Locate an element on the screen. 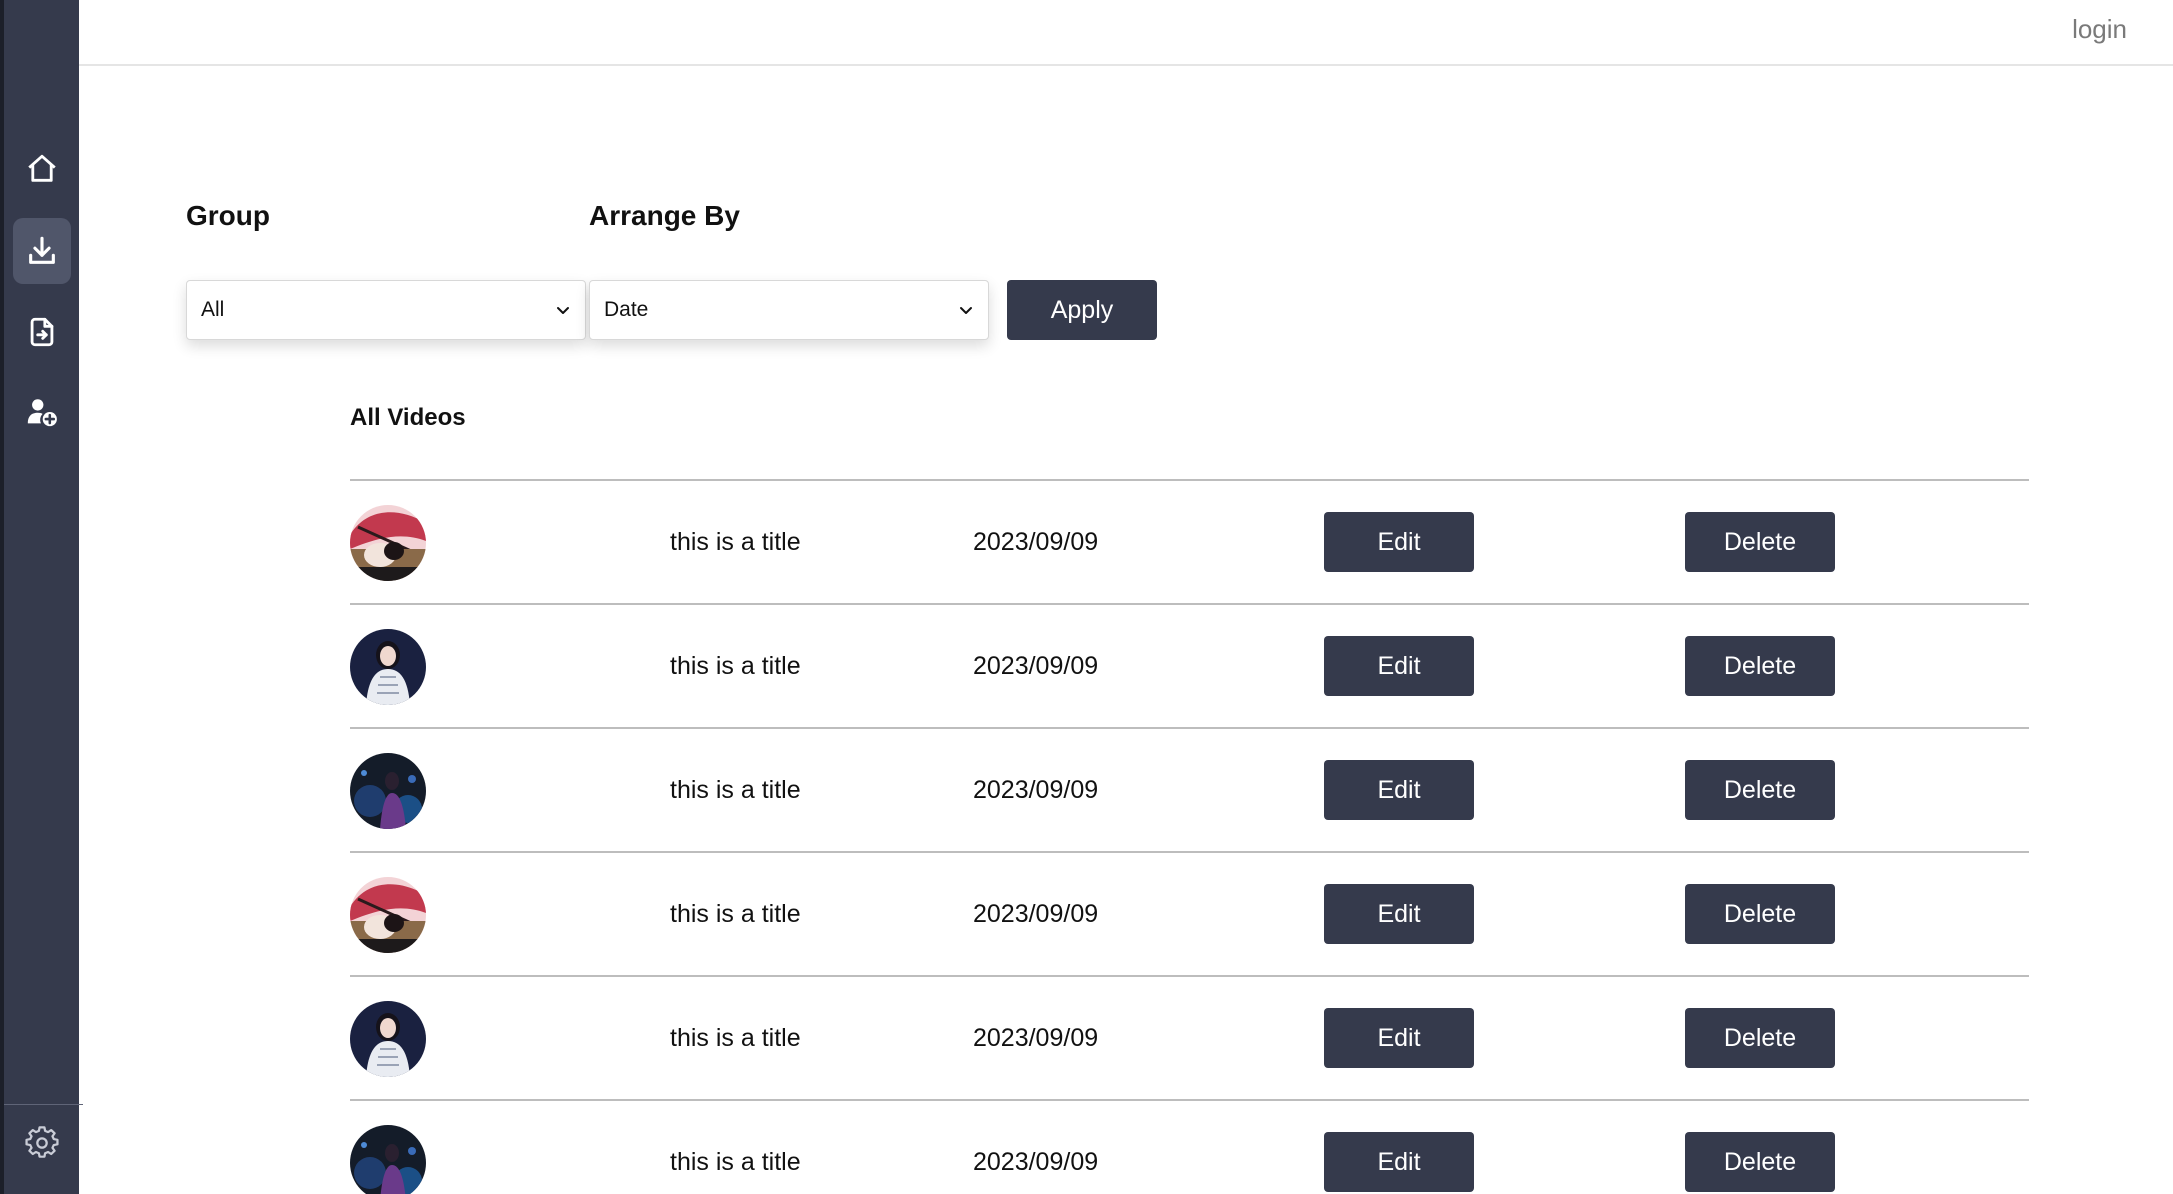 This screenshot has height=1194, width=2173. top-bar: login is located at coordinates (1126, 33).